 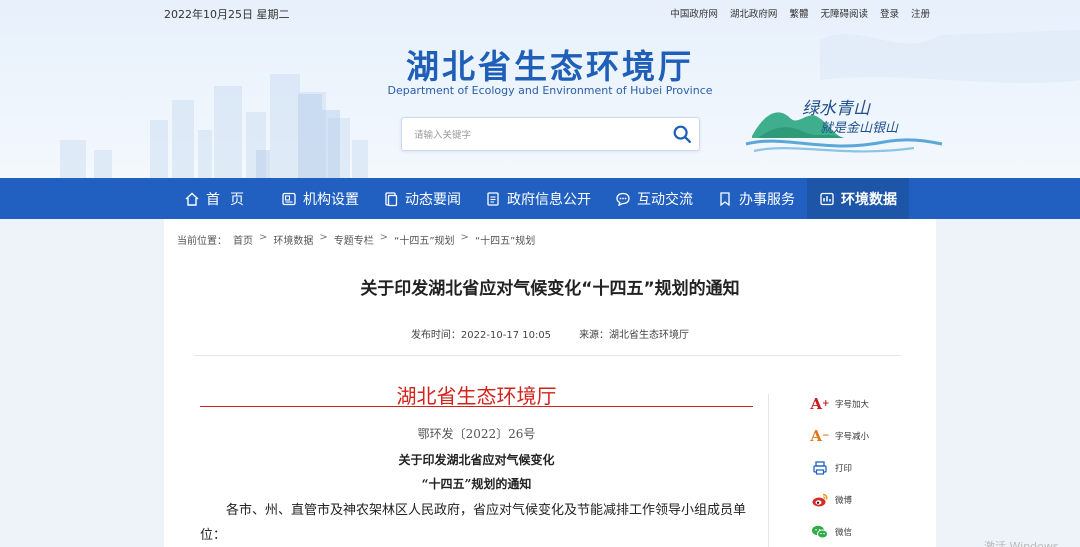 What do you see at coordinates (289, 198) in the screenshot?
I see `org-icon` at bounding box center [289, 198].